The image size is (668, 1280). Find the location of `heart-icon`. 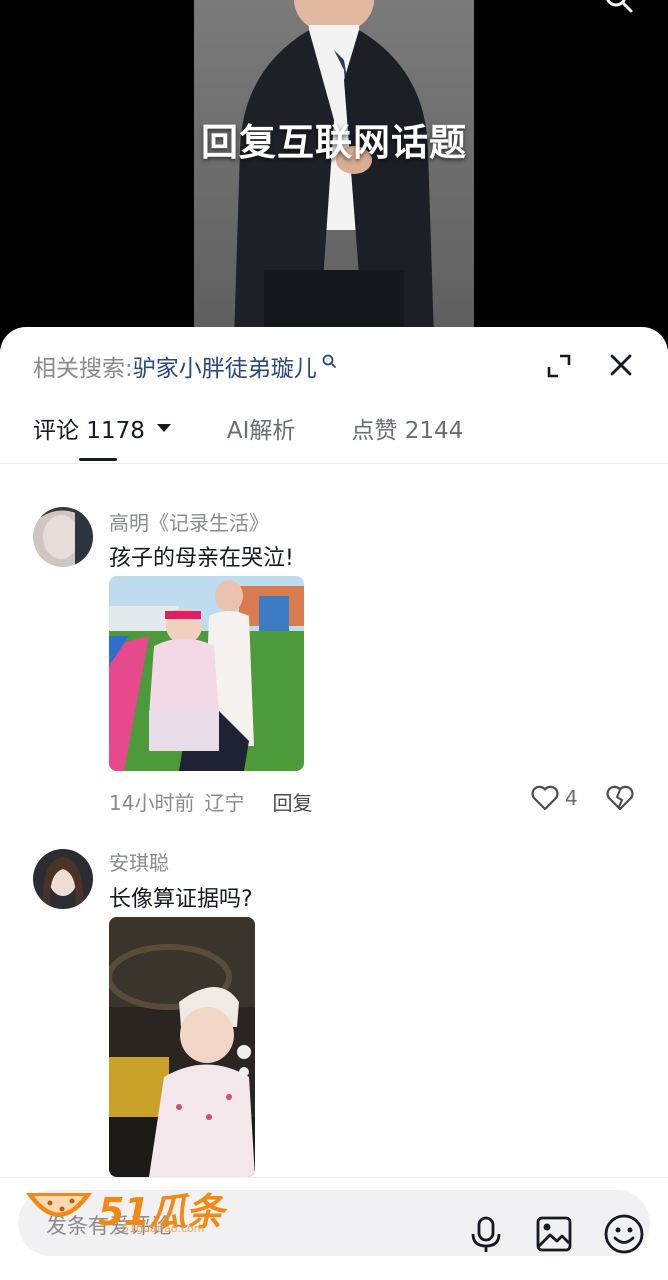

heart-icon is located at coordinates (545, 798).